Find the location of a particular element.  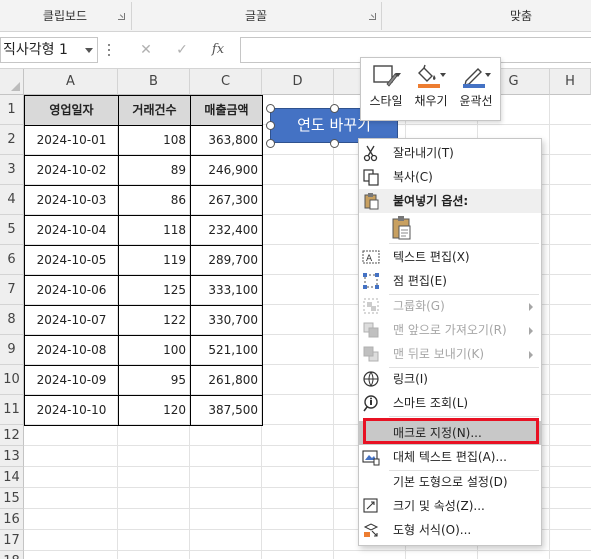

close-icon: ✕ is located at coordinates (146, 50).